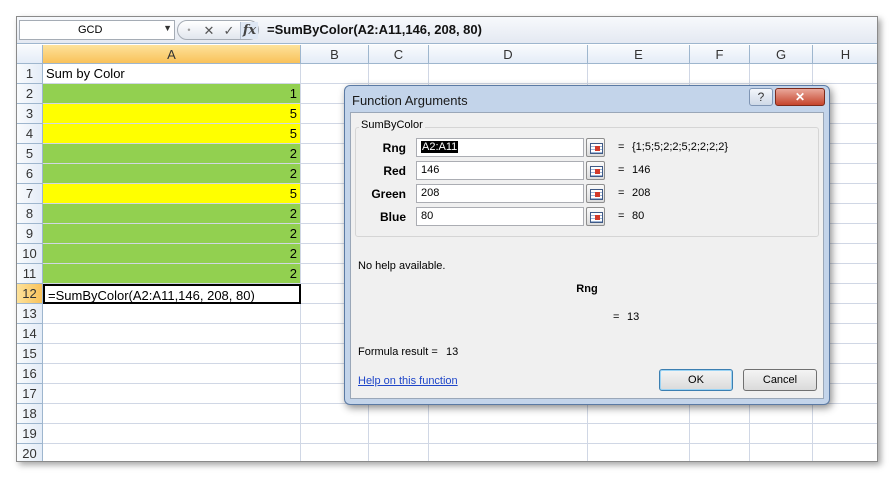 The image size is (894, 478). What do you see at coordinates (30, 414) in the screenshot?
I see `row-header: 18` at bounding box center [30, 414].